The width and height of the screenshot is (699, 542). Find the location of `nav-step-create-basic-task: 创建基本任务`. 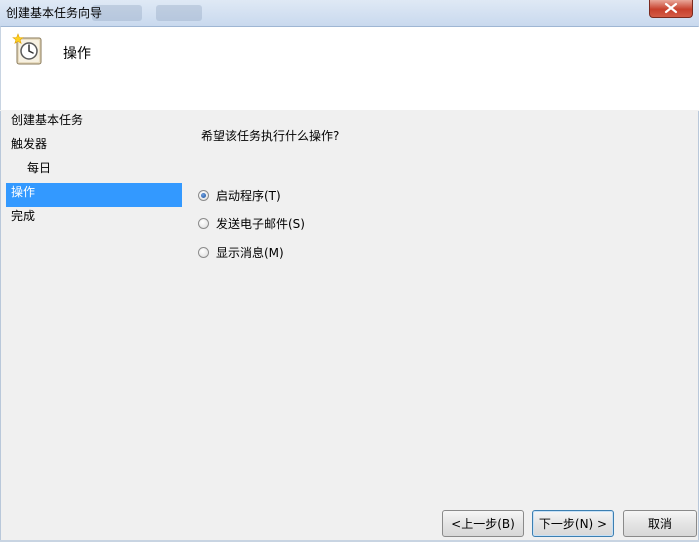

nav-step-create-basic-task: 创建基本任务 is located at coordinates (94, 123).